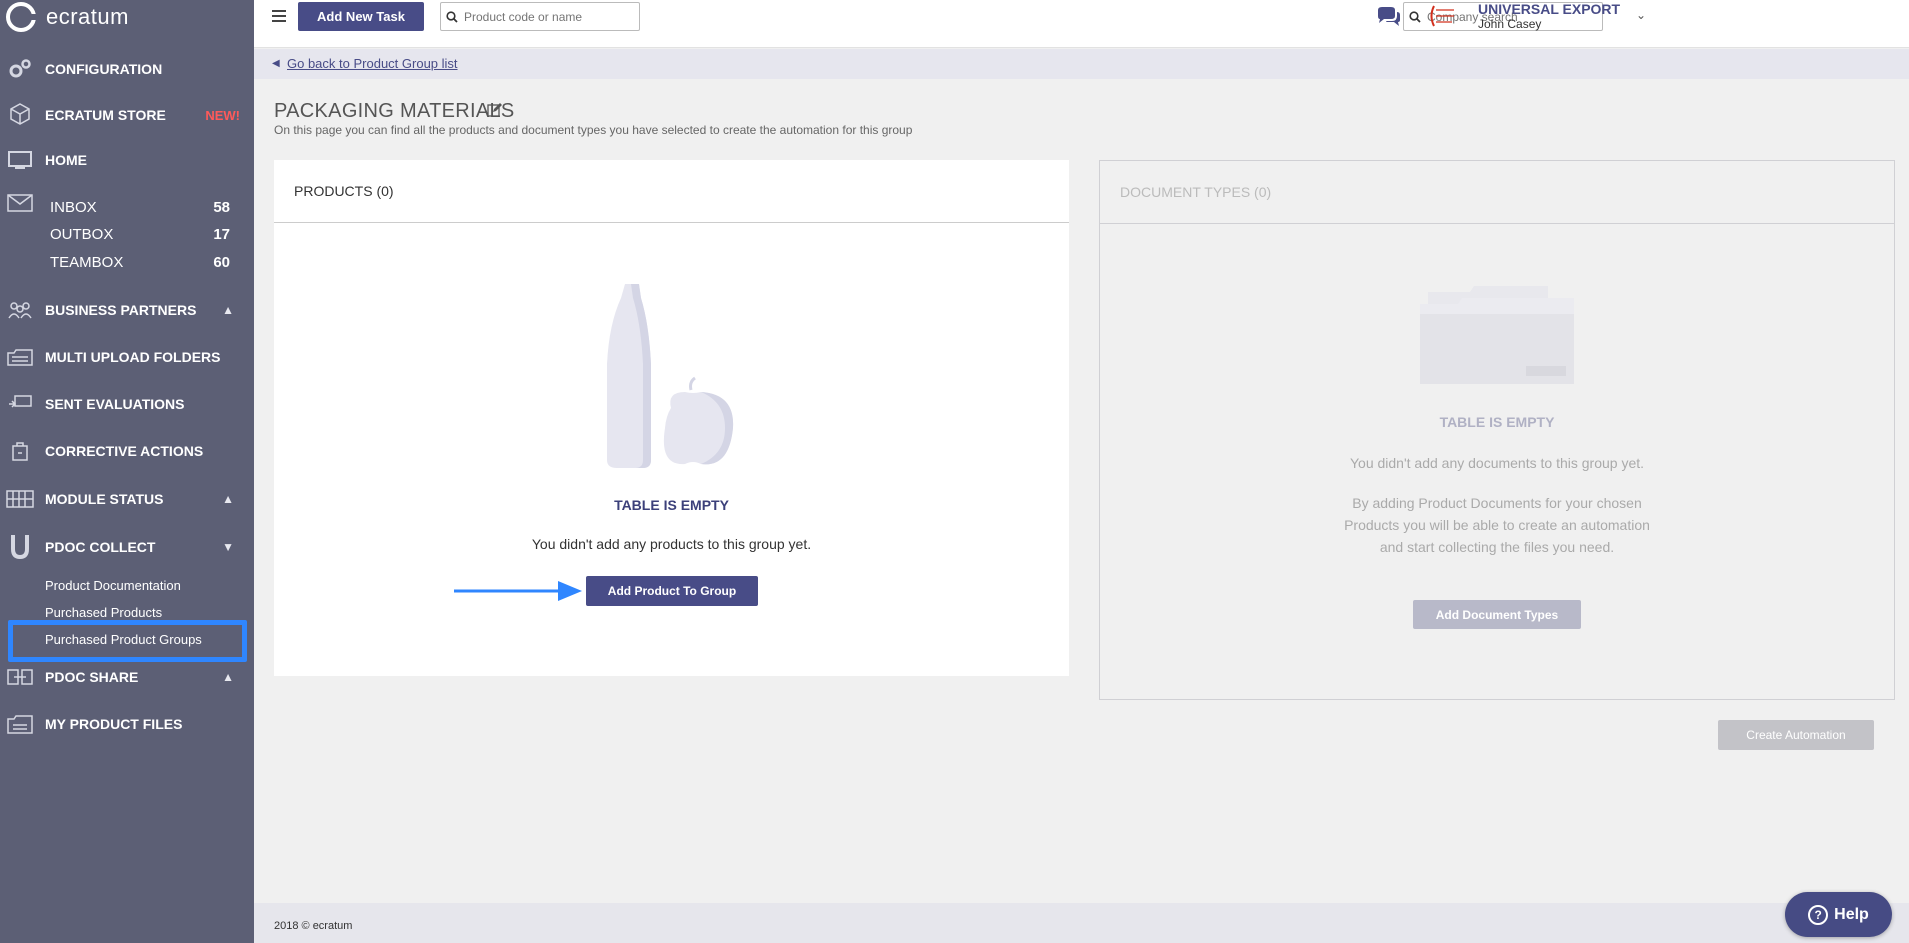 This screenshot has height=943, width=1909. I want to click on sidebar-item-business-partners: BUSINESS PARTNERS ▲, so click(127, 310).